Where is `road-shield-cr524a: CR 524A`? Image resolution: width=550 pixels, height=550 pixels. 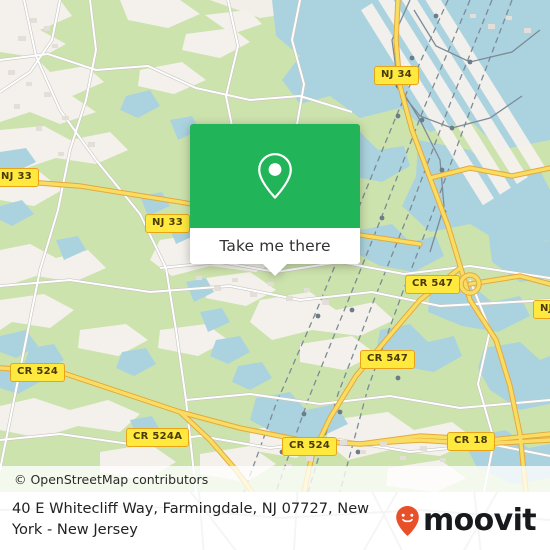
road-shield-cr524a: CR 524A is located at coordinates (158, 437).